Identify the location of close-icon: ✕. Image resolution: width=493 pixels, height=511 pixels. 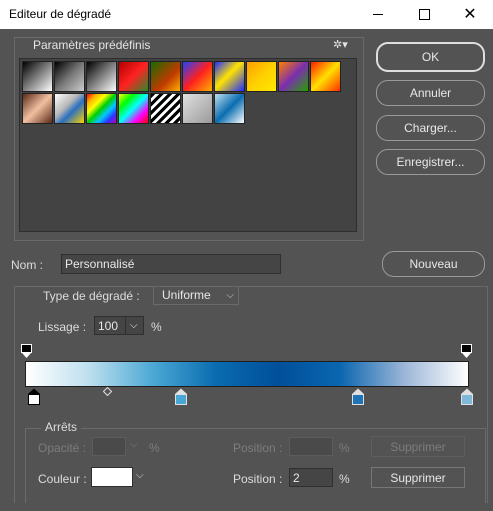
(470, 14).